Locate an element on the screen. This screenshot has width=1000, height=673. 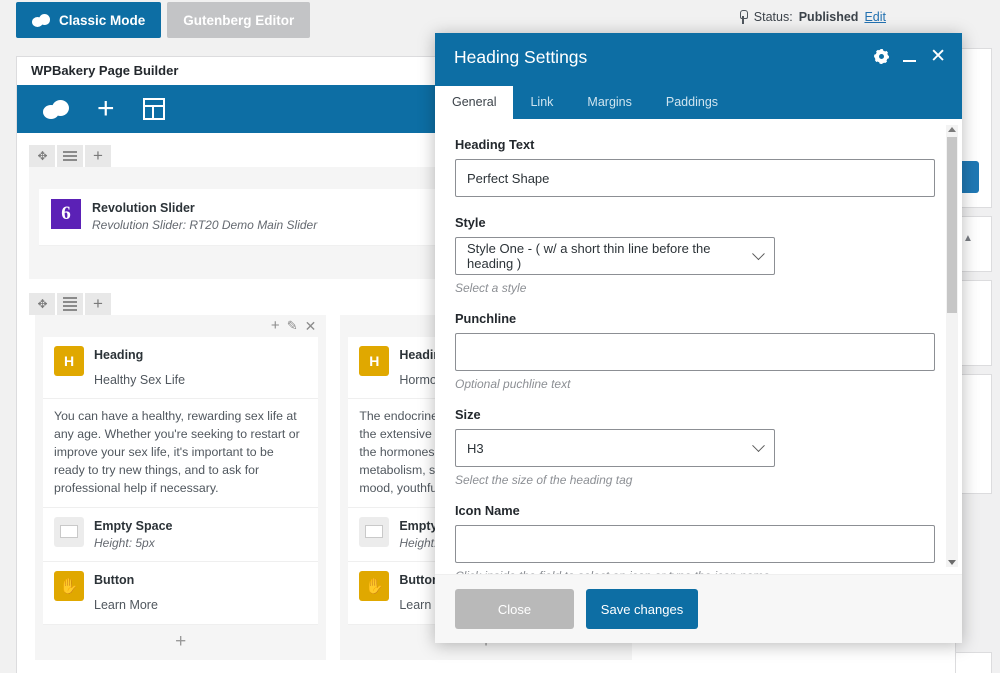
element-empty-space: Empty Space Height: 5px is located at coordinates (181, 535).